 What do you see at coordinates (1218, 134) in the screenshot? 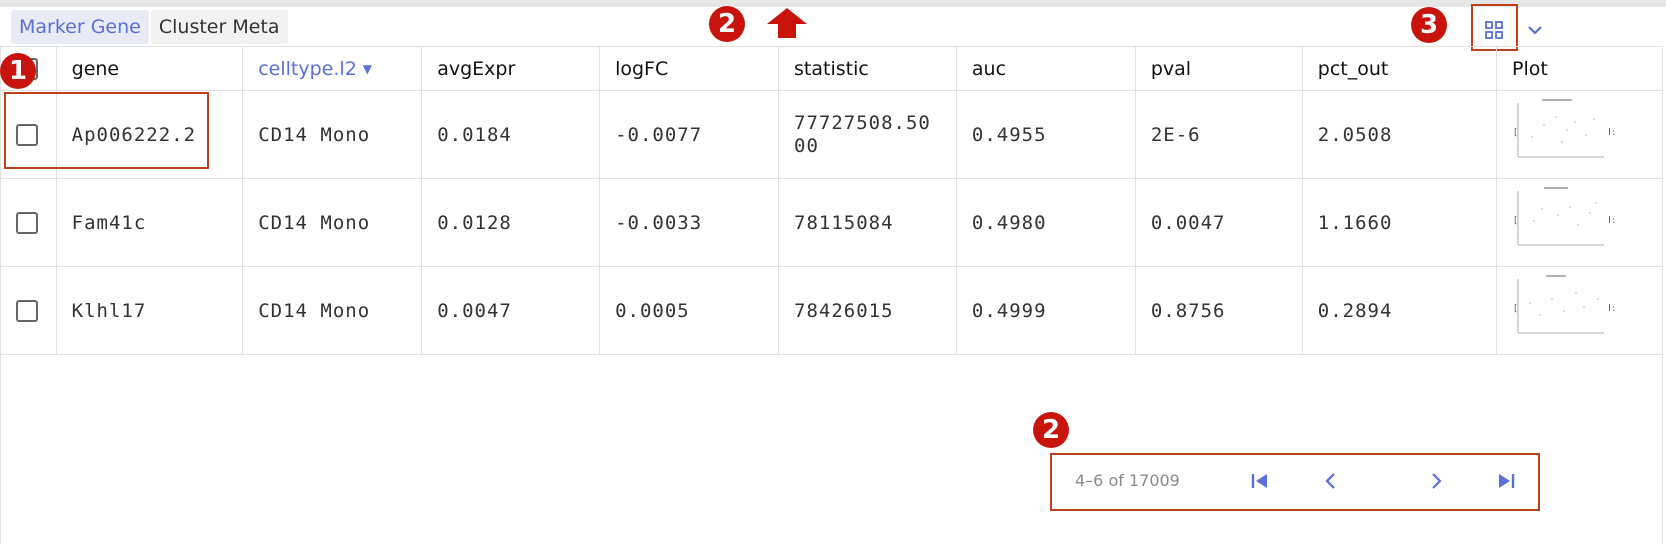
I see `pval-cell: 2E-6` at bounding box center [1218, 134].